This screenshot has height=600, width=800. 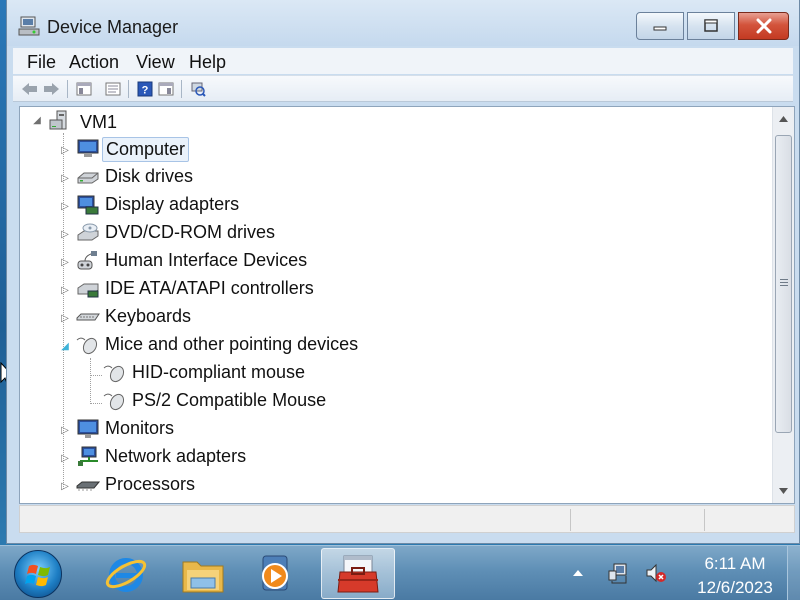 I want to click on tree-item-hid-compliant-mouse: HID-compliant mouse, so click(x=218, y=372).